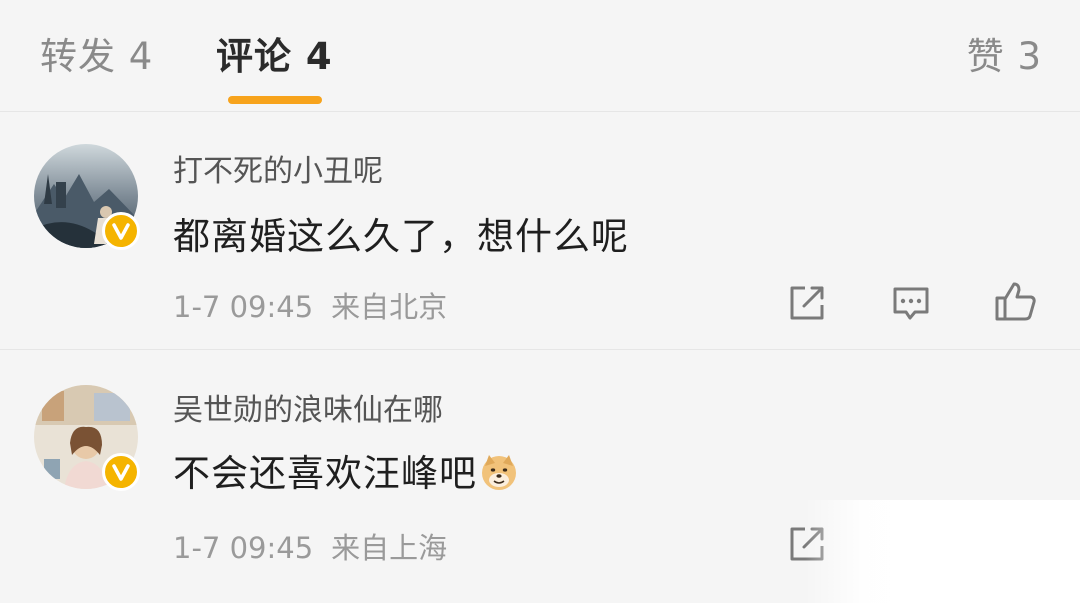 The image size is (1080, 603). What do you see at coordinates (942, 551) in the screenshot?
I see `image-glare-overlay` at bounding box center [942, 551].